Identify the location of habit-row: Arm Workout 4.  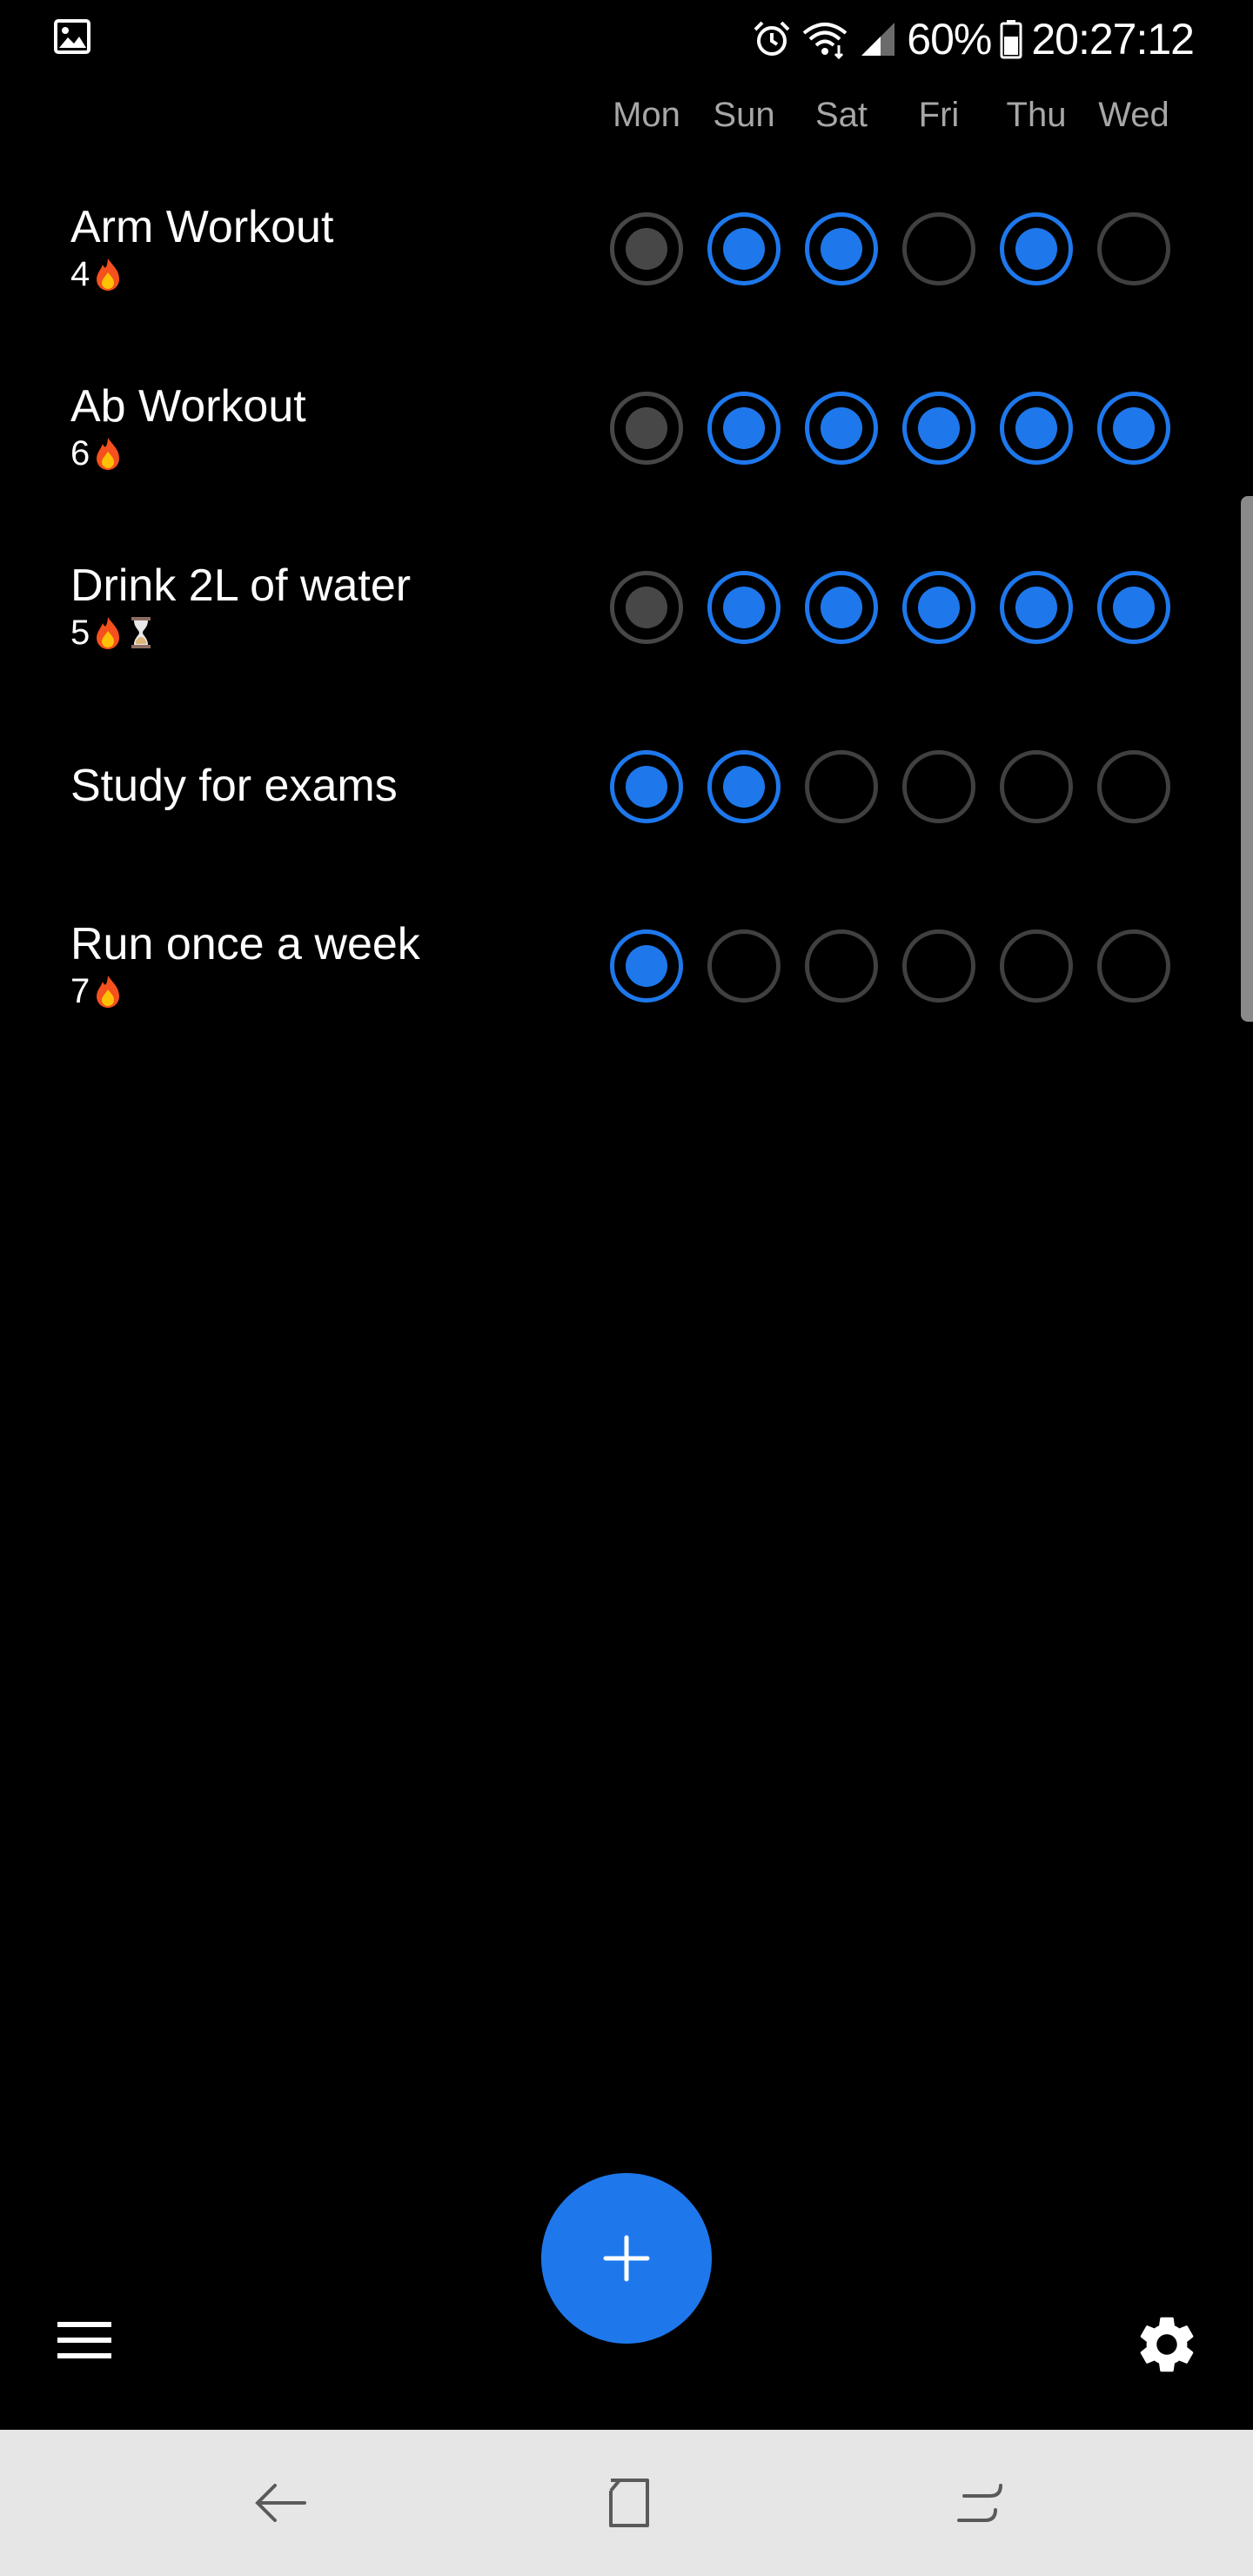
(626, 248).